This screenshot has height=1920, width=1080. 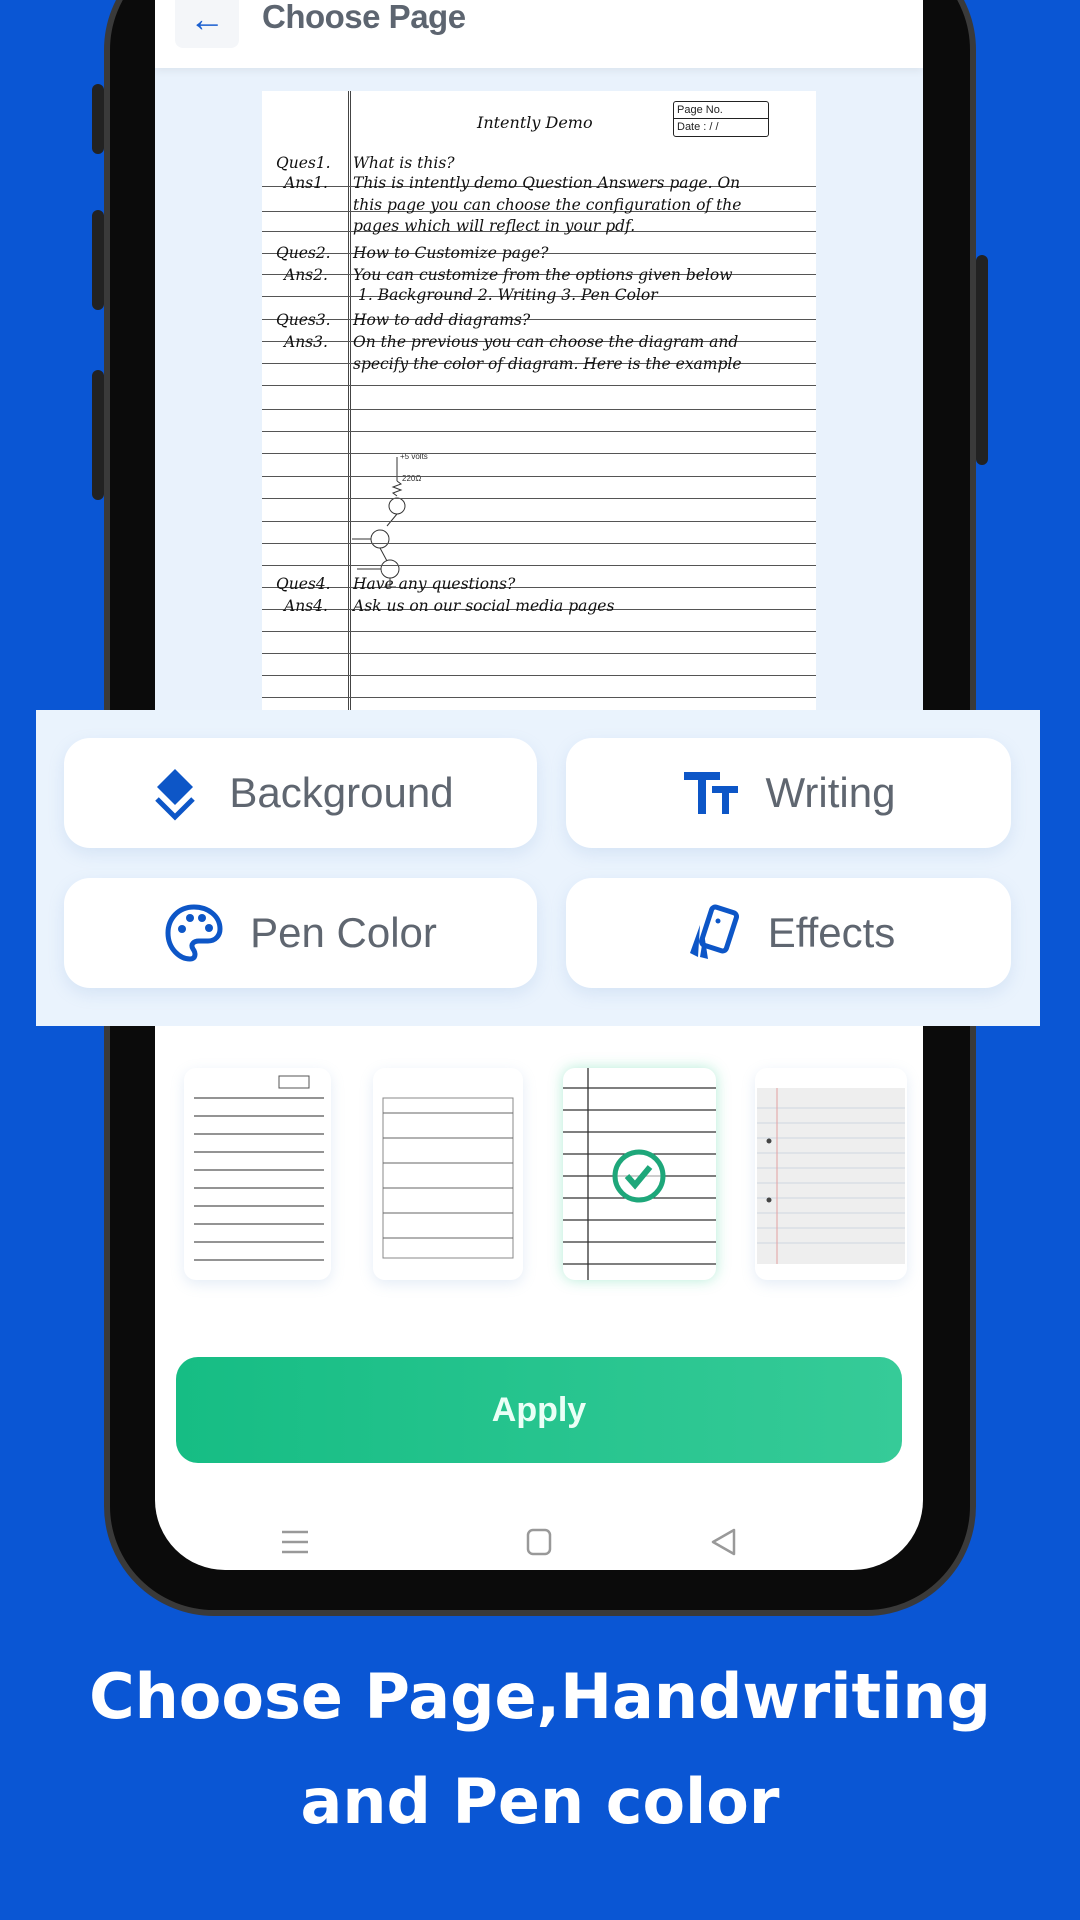 I want to click on page-title: Choose Page, so click(x=364, y=17).